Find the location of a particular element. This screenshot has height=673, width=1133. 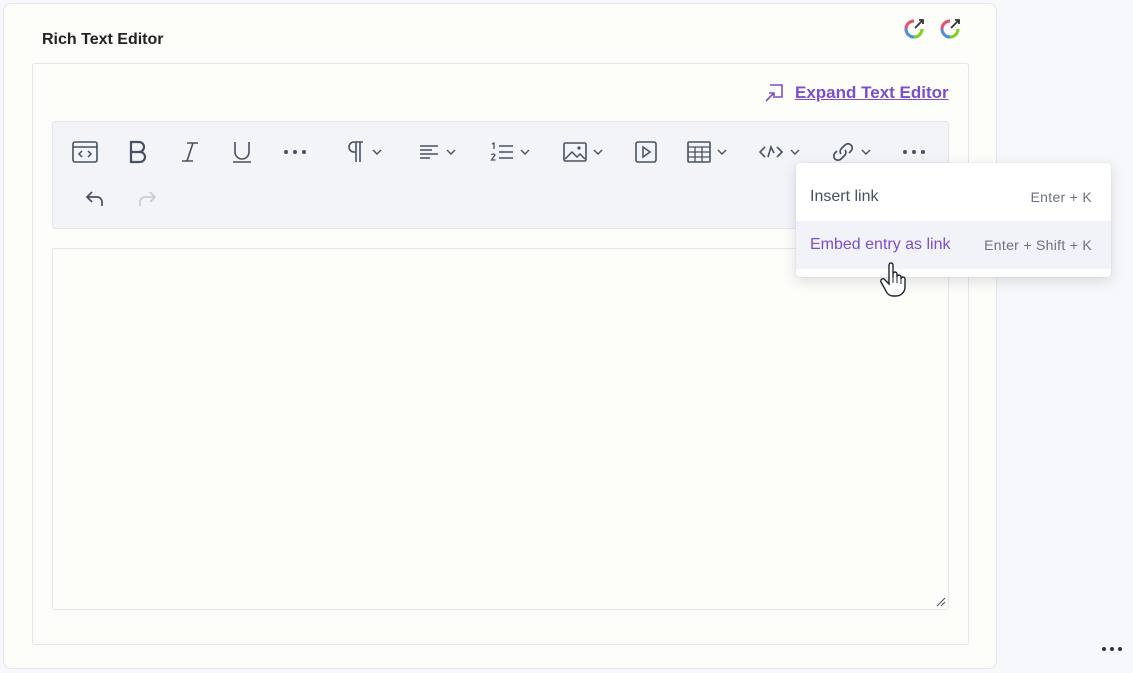

image-icon is located at coordinates (575, 152).